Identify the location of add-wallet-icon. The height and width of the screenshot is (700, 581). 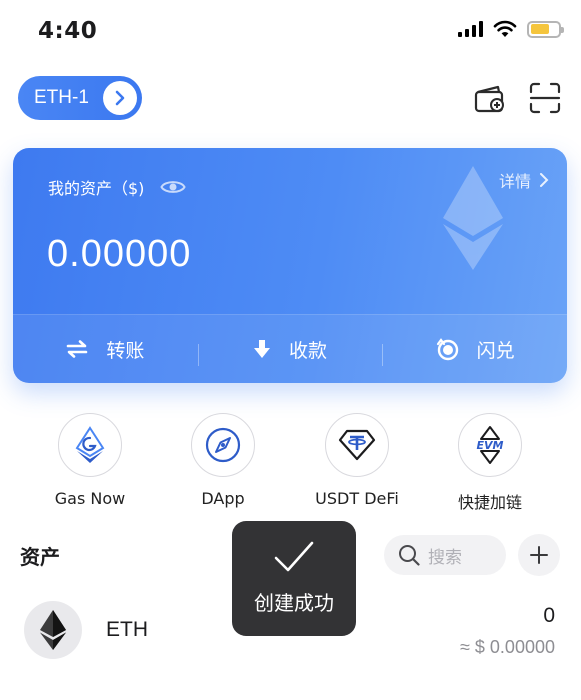
(490, 98).